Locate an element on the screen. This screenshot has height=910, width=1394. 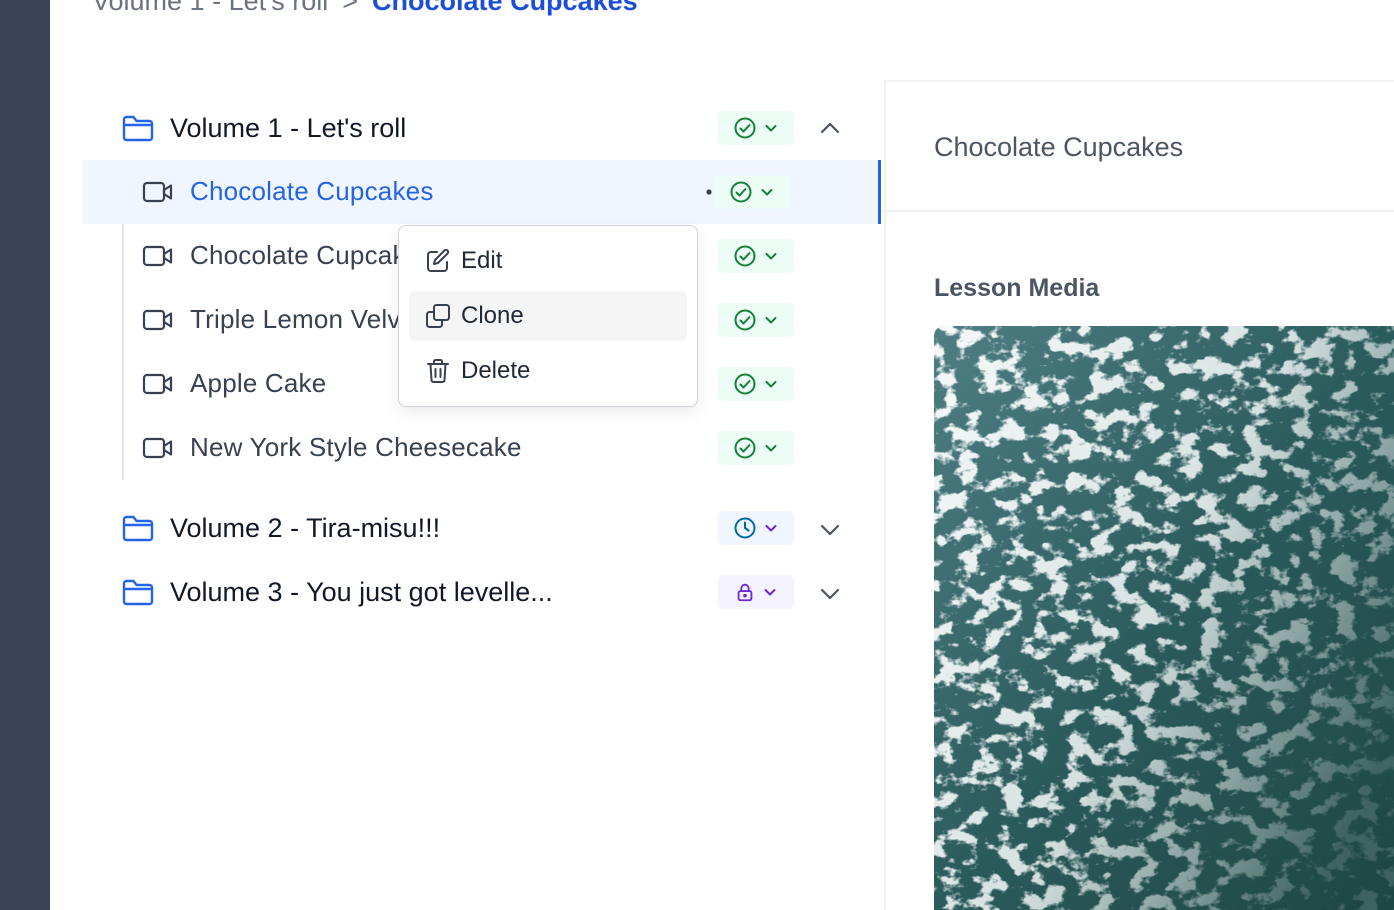
panel-title: Chocolate Cupcakes is located at coordinates (1059, 147).